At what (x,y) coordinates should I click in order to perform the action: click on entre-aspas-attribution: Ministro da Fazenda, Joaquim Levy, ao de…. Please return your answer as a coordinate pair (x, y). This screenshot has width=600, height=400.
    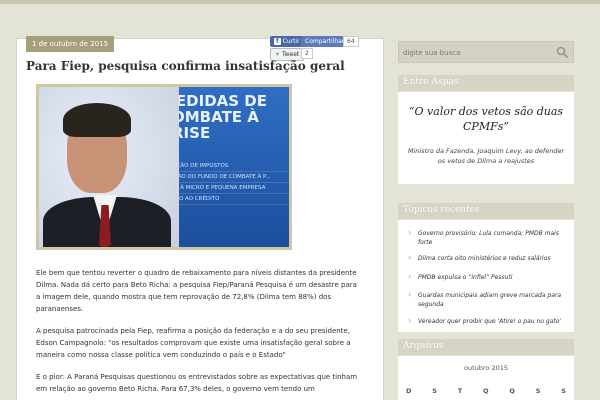
    Looking at the image, I should click on (486, 156).